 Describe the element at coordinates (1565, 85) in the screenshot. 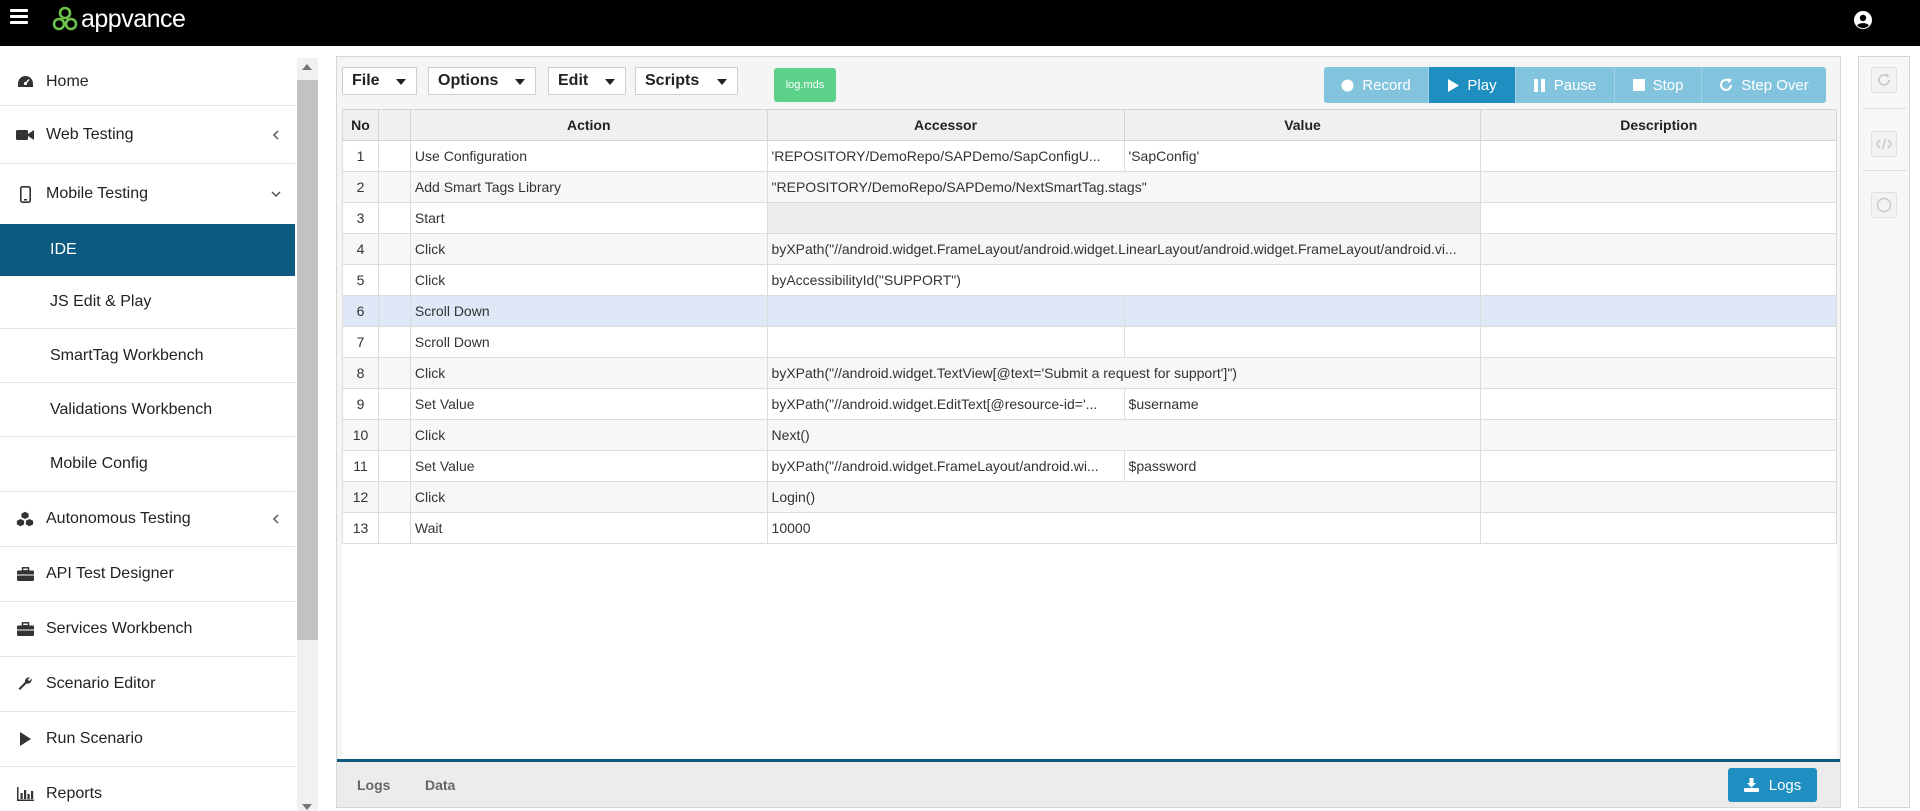

I see `pause-button: Pause` at that location.